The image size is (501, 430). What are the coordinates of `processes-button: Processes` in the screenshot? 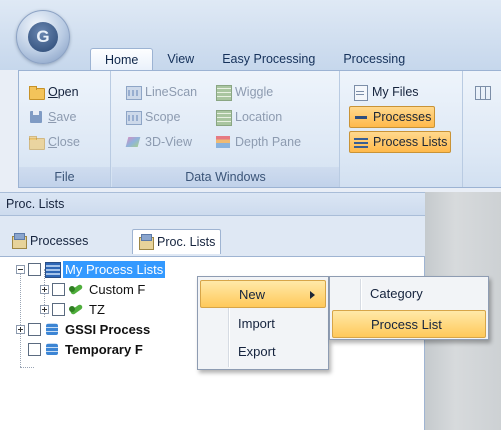 It's located at (392, 117).